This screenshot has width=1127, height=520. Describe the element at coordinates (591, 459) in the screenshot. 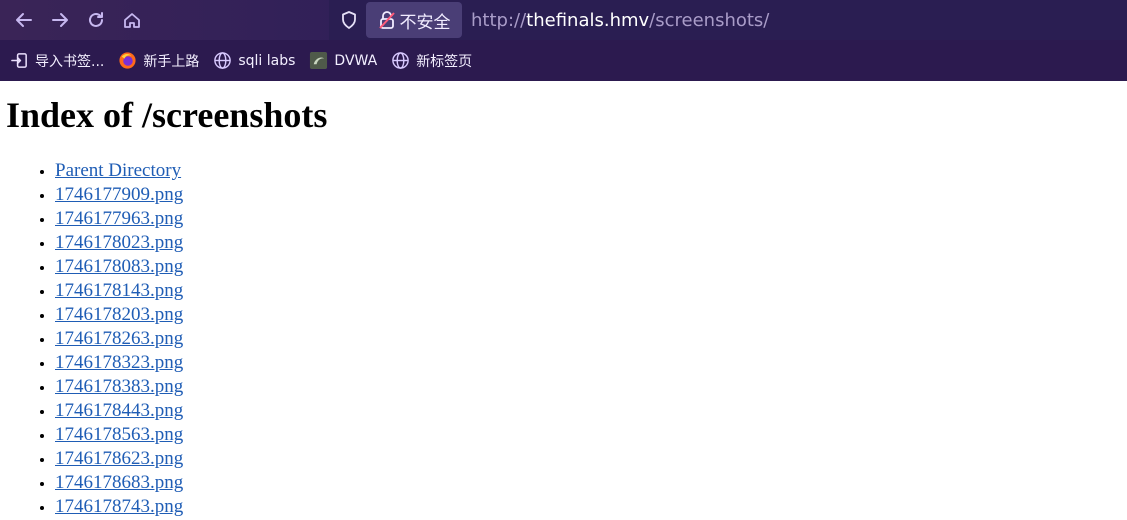

I see `list-item: 1746178623.png` at that location.